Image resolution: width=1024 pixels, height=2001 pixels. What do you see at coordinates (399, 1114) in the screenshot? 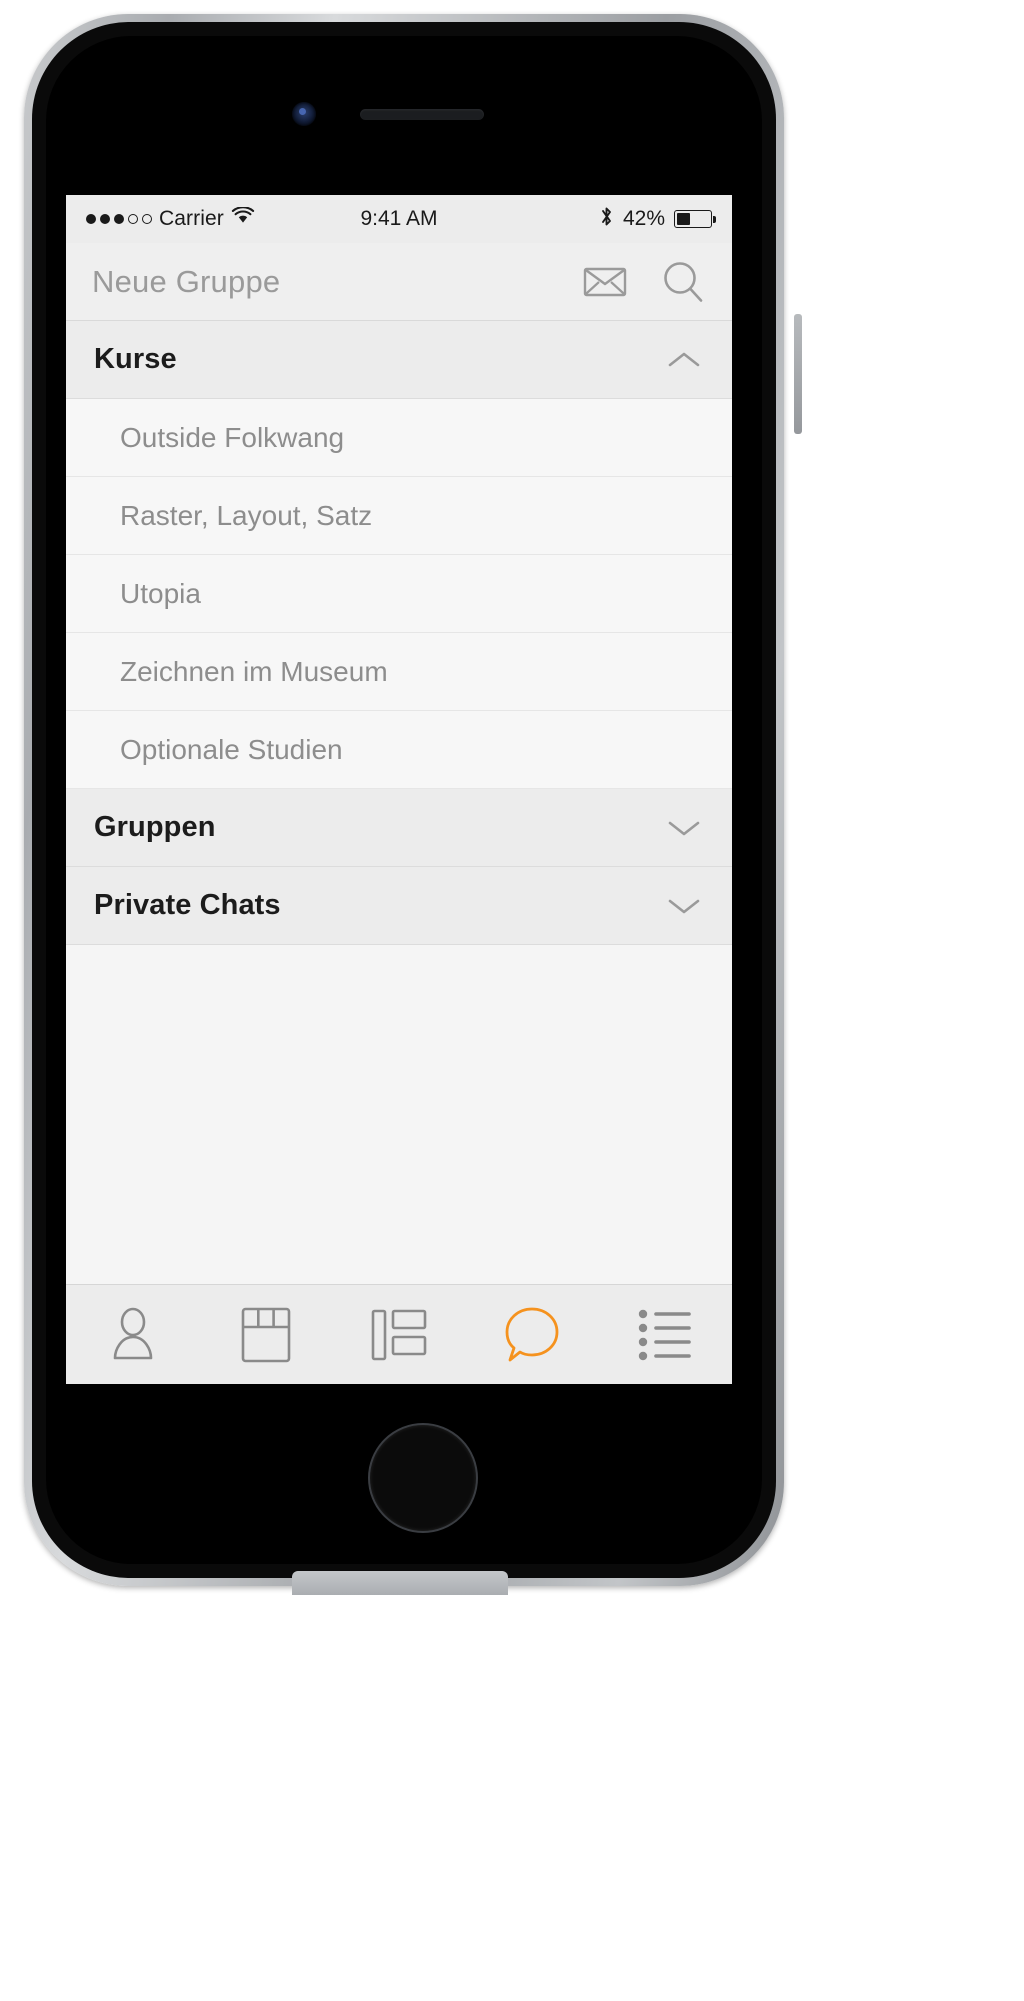
I see `empty-list-area` at bounding box center [399, 1114].